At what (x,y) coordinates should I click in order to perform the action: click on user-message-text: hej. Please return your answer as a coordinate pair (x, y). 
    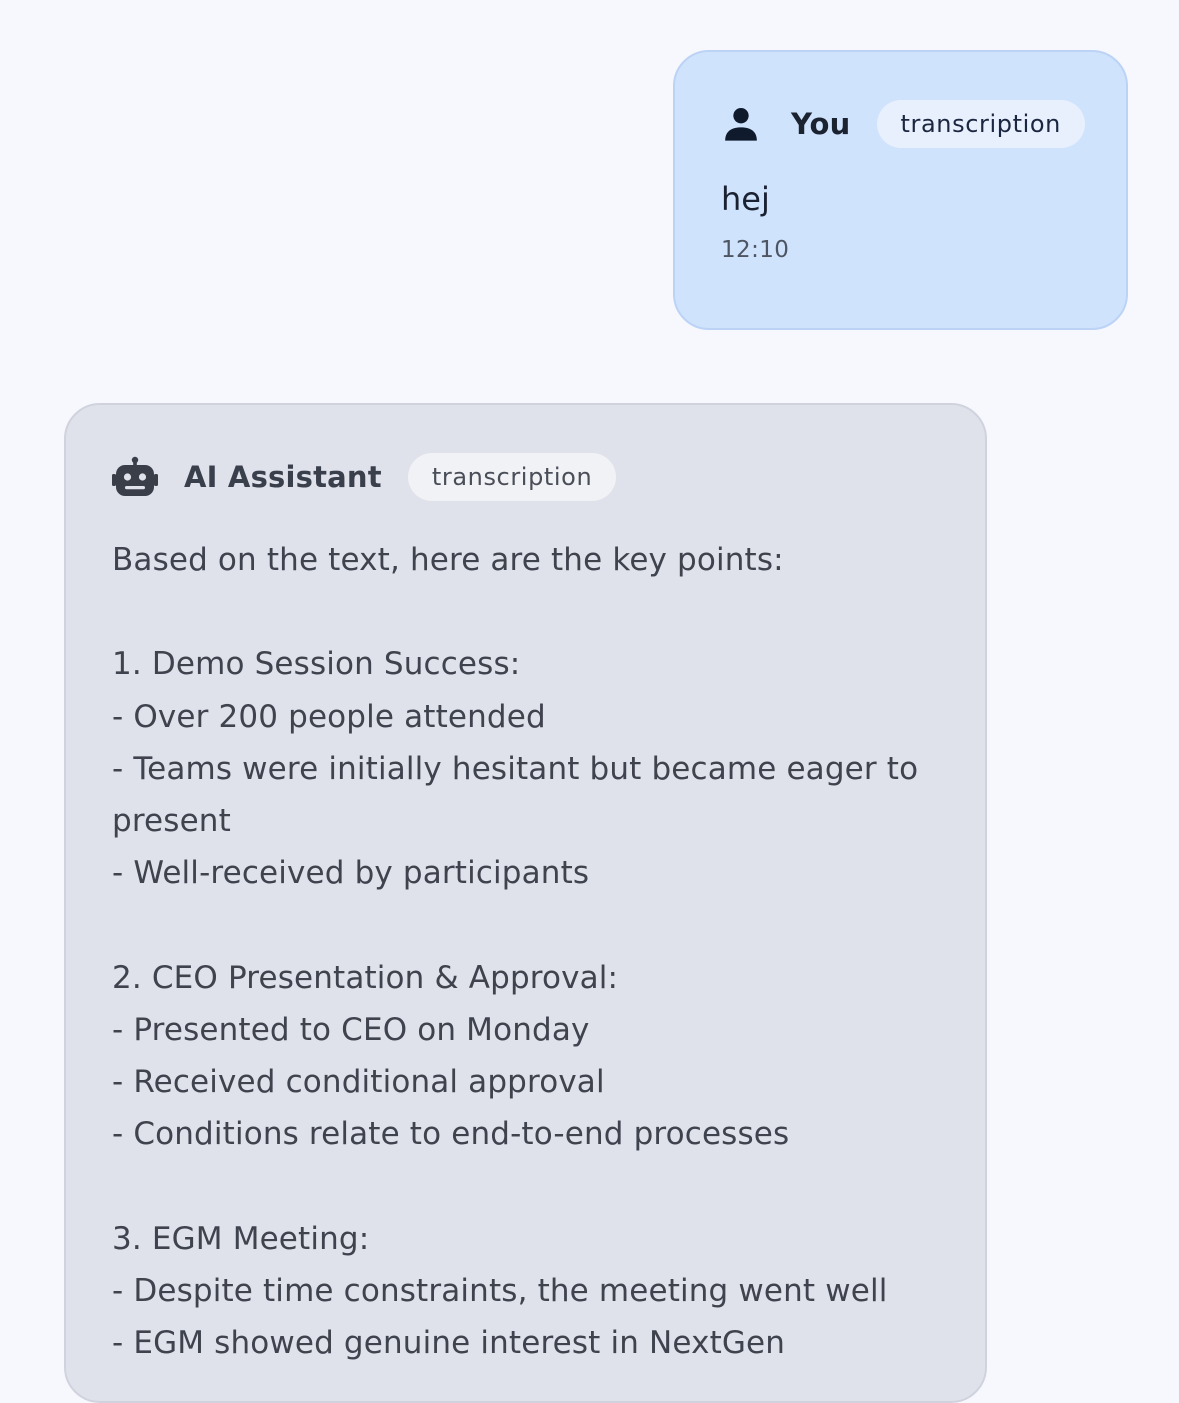
    Looking at the image, I should click on (745, 199).